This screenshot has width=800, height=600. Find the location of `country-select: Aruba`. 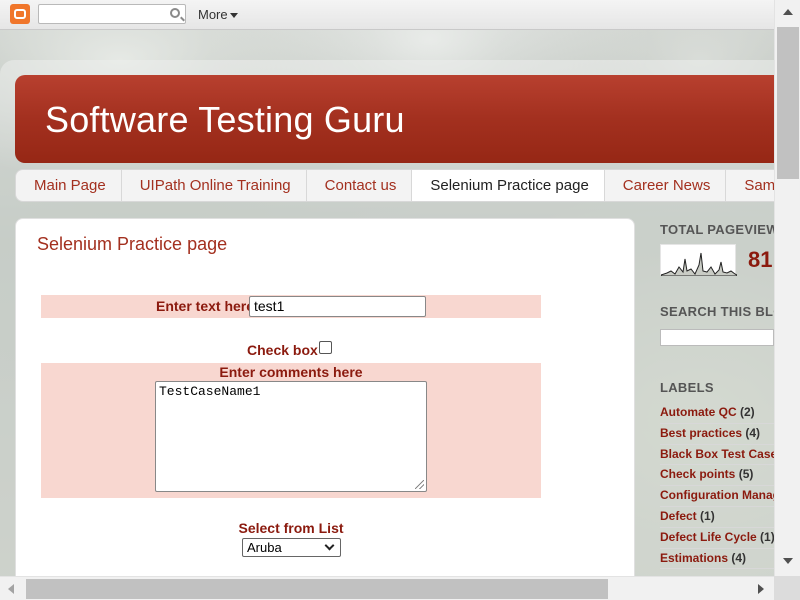

country-select: Aruba is located at coordinates (291, 547).